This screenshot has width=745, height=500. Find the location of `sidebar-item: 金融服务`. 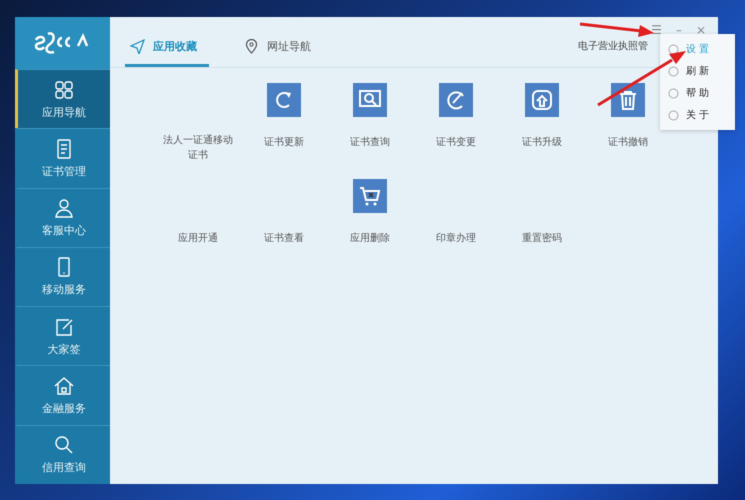

sidebar-item: 金融服务 is located at coordinates (62, 395).